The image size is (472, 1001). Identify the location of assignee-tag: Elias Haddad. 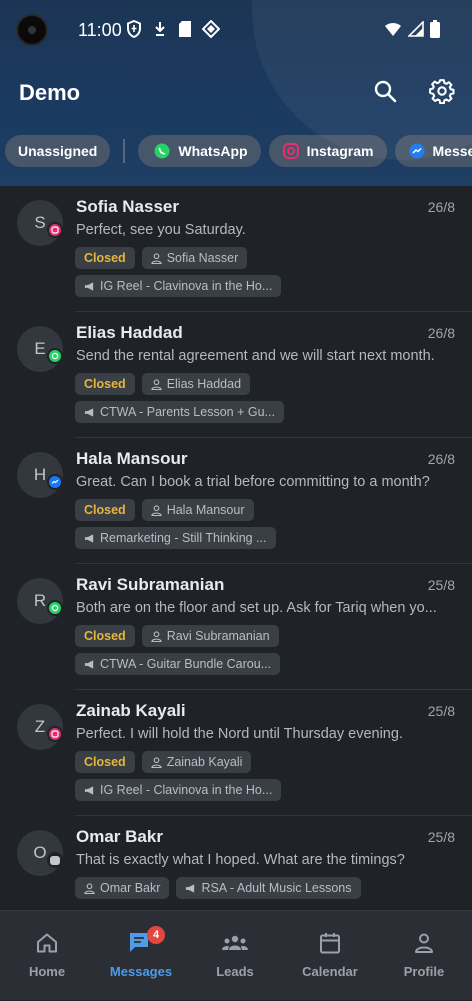
(196, 384).